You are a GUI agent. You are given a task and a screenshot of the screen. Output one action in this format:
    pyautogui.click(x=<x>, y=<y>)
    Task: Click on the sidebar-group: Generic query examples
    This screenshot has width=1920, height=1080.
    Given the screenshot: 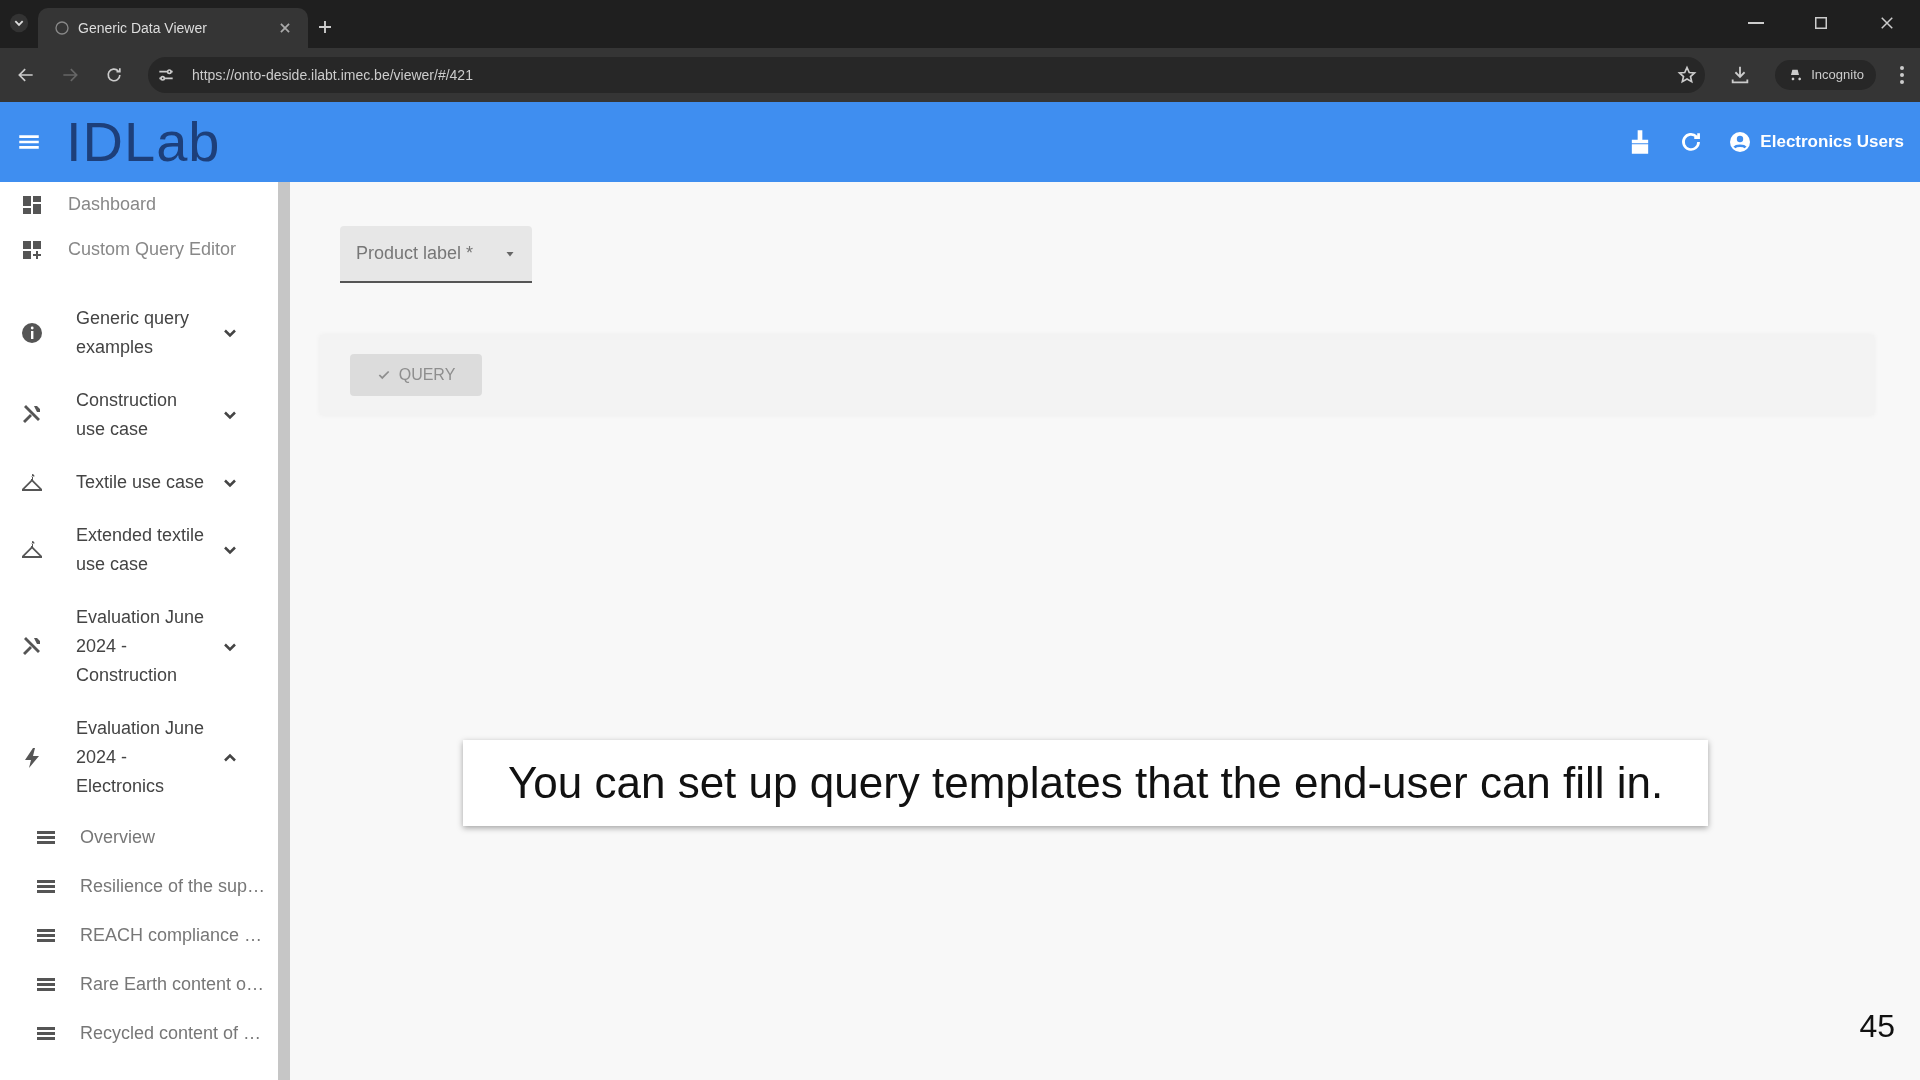 What is the action you would take?
    pyautogui.click(x=139, y=333)
    